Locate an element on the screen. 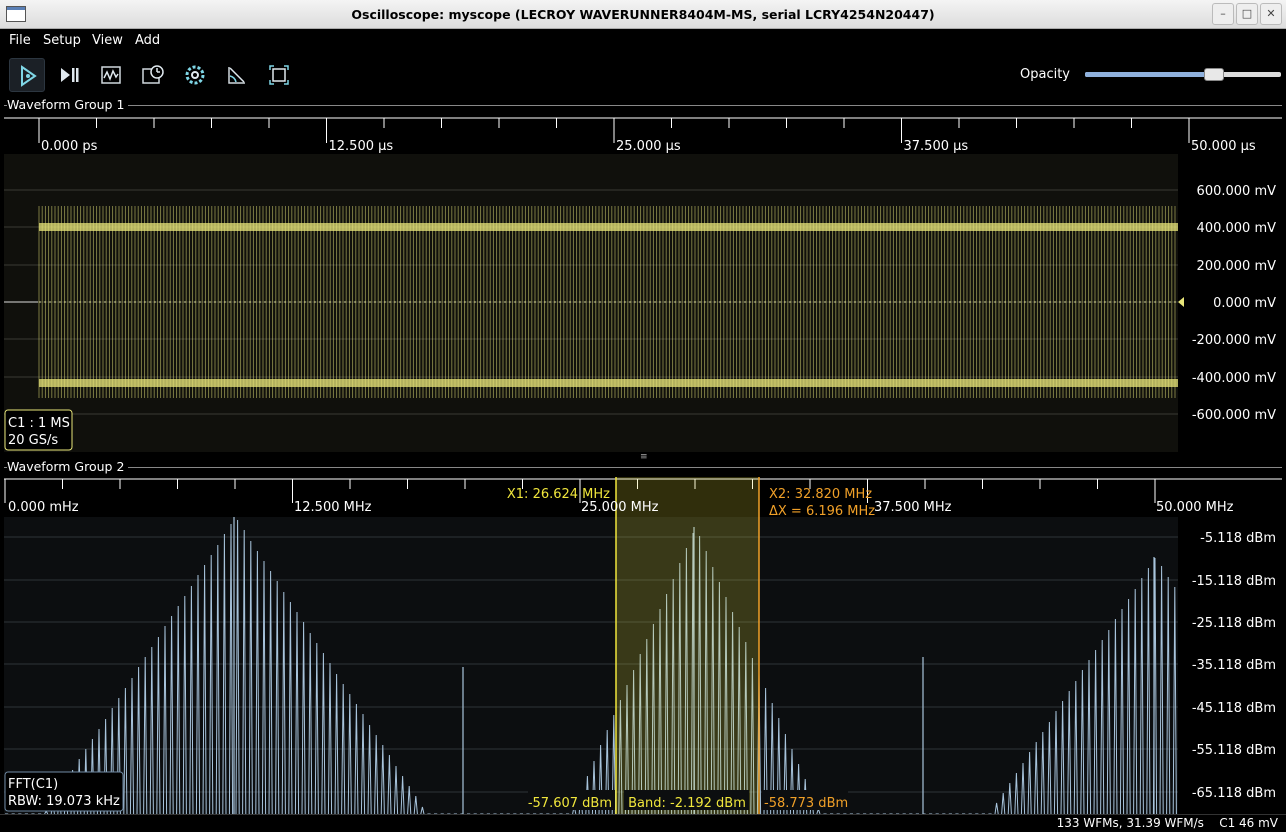  waveform-icon is located at coordinates (111, 75).